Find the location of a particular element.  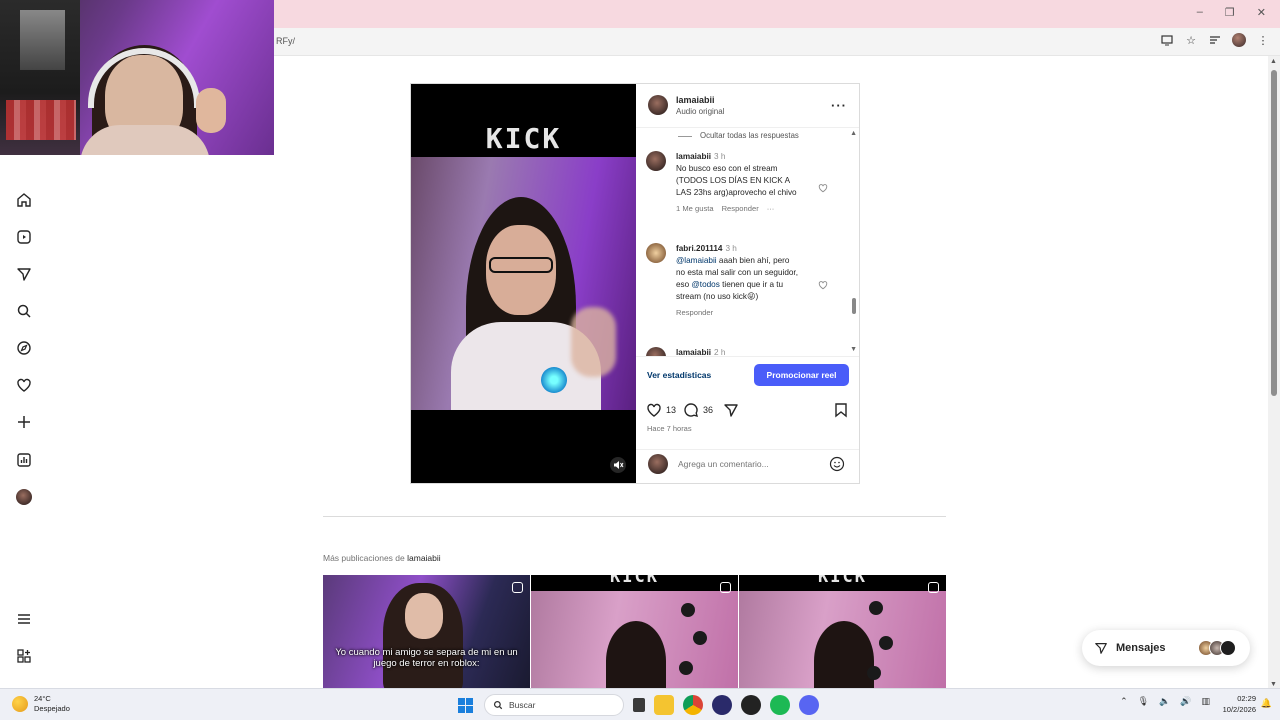

video-frame is located at coordinates (523, 283).